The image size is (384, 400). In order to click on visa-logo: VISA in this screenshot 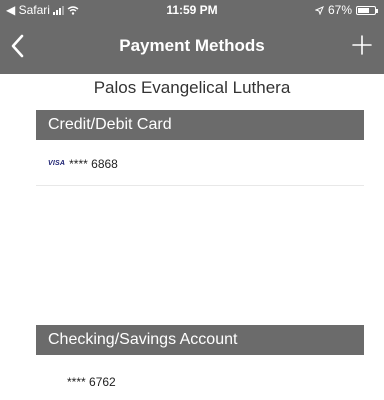, I will do `click(57, 163)`.